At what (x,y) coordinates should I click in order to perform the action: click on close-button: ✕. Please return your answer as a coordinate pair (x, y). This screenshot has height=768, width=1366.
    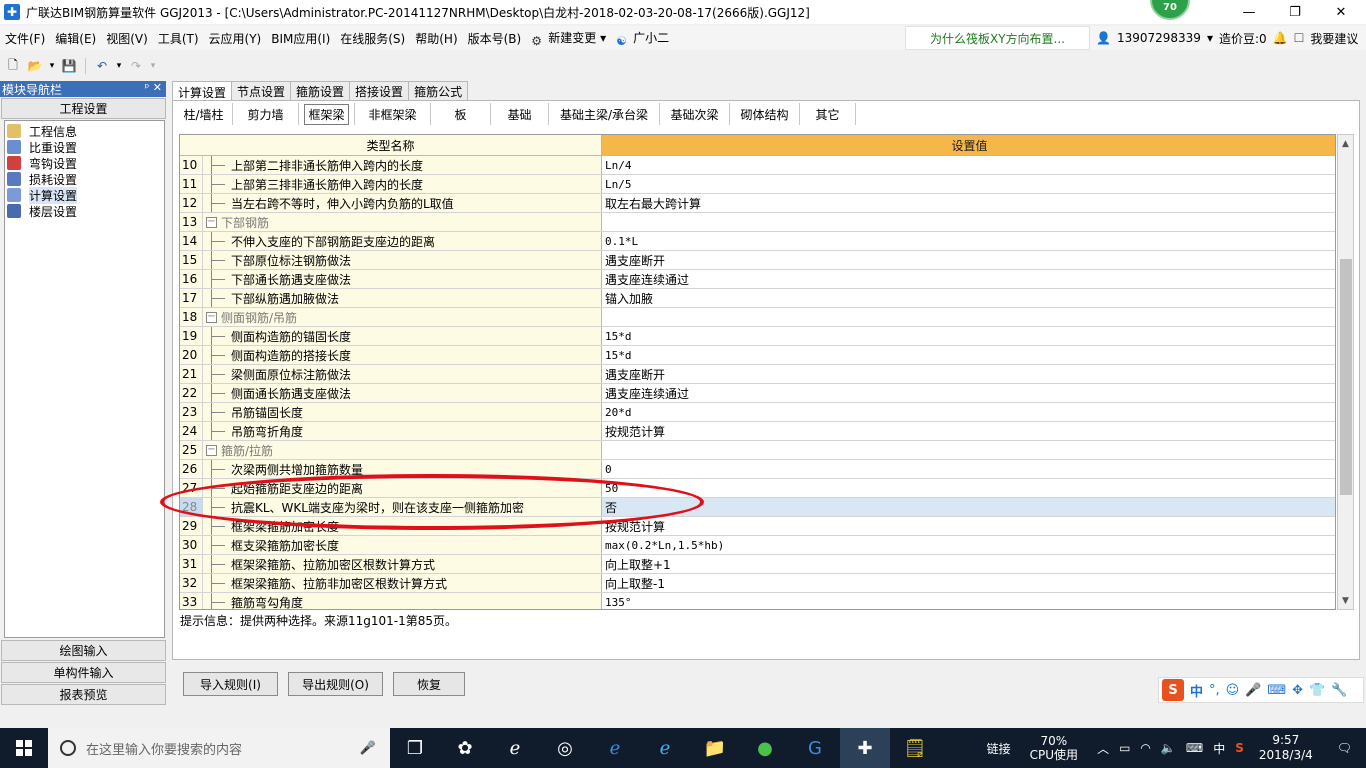
    Looking at the image, I should click on (1341, 12).